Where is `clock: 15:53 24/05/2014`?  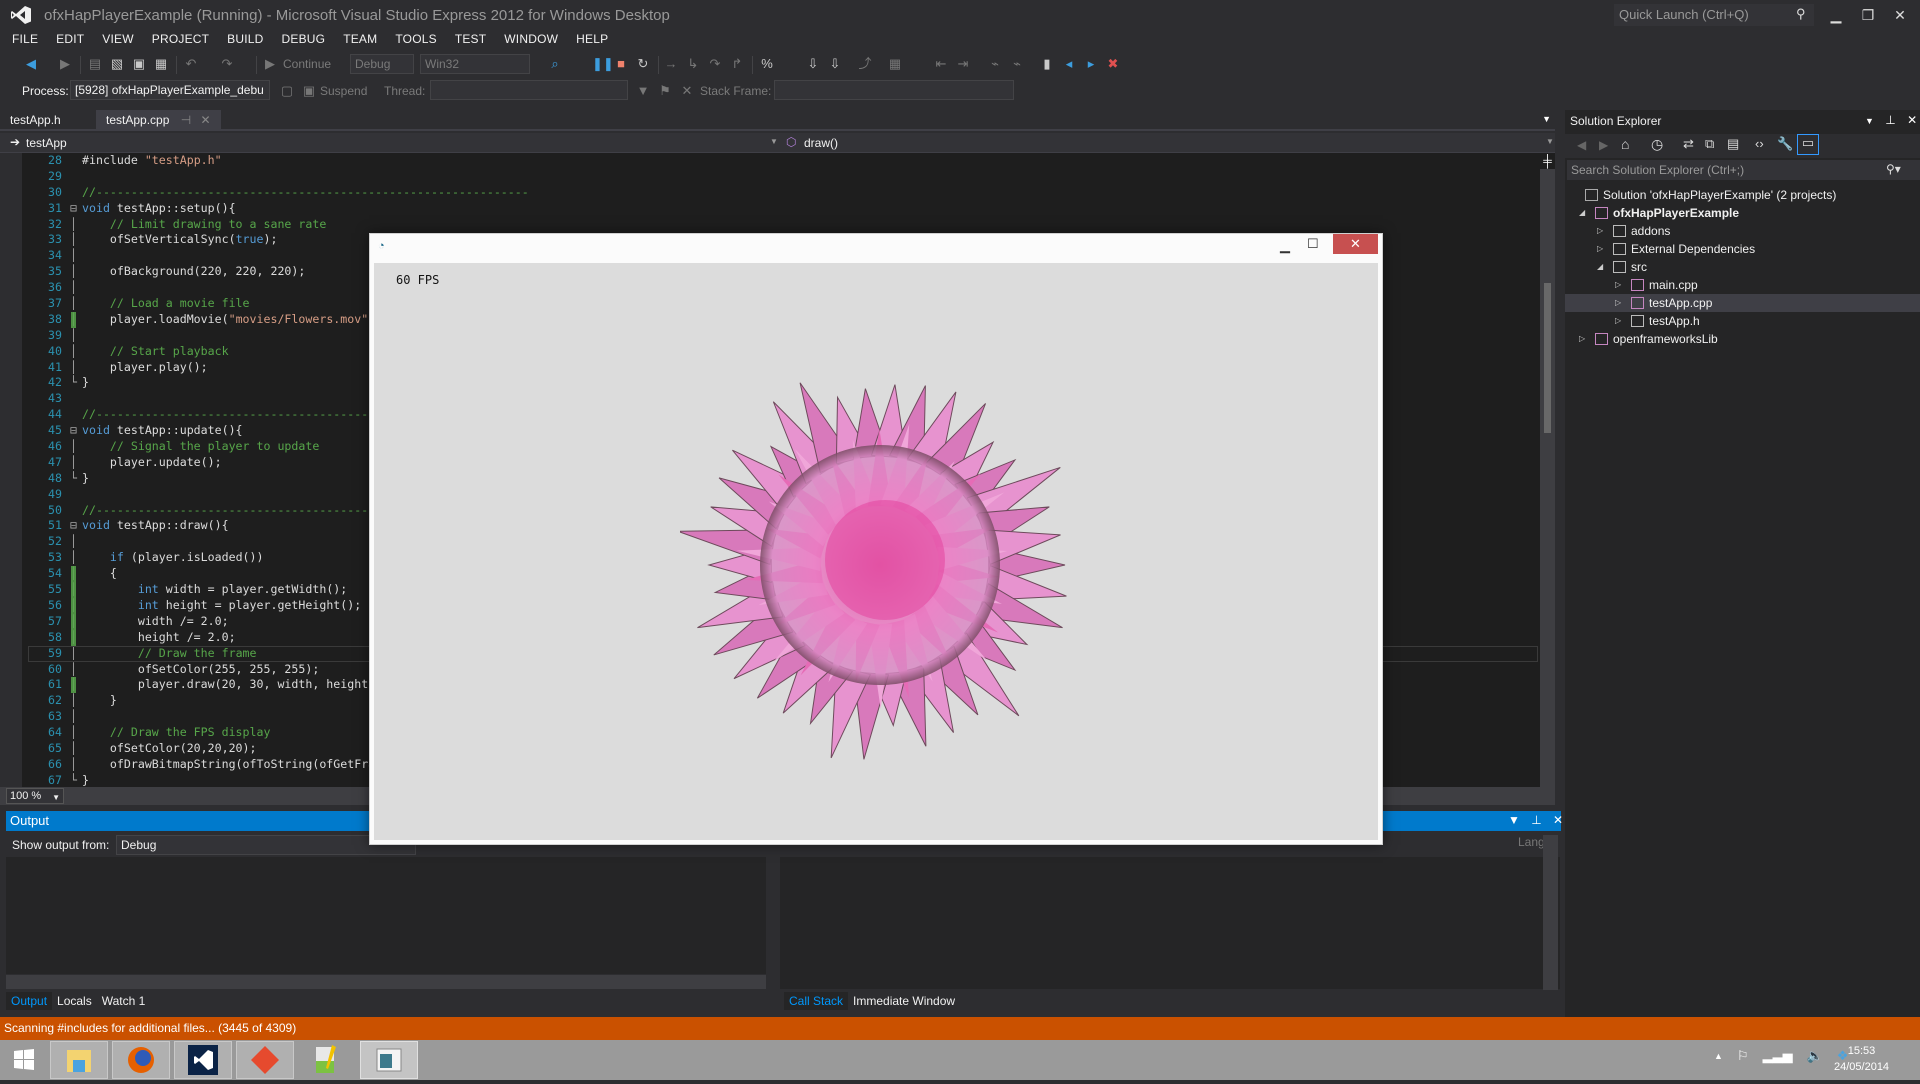
clock: 15:53 24/05/2014 is located at coordinates (1861, 1059).